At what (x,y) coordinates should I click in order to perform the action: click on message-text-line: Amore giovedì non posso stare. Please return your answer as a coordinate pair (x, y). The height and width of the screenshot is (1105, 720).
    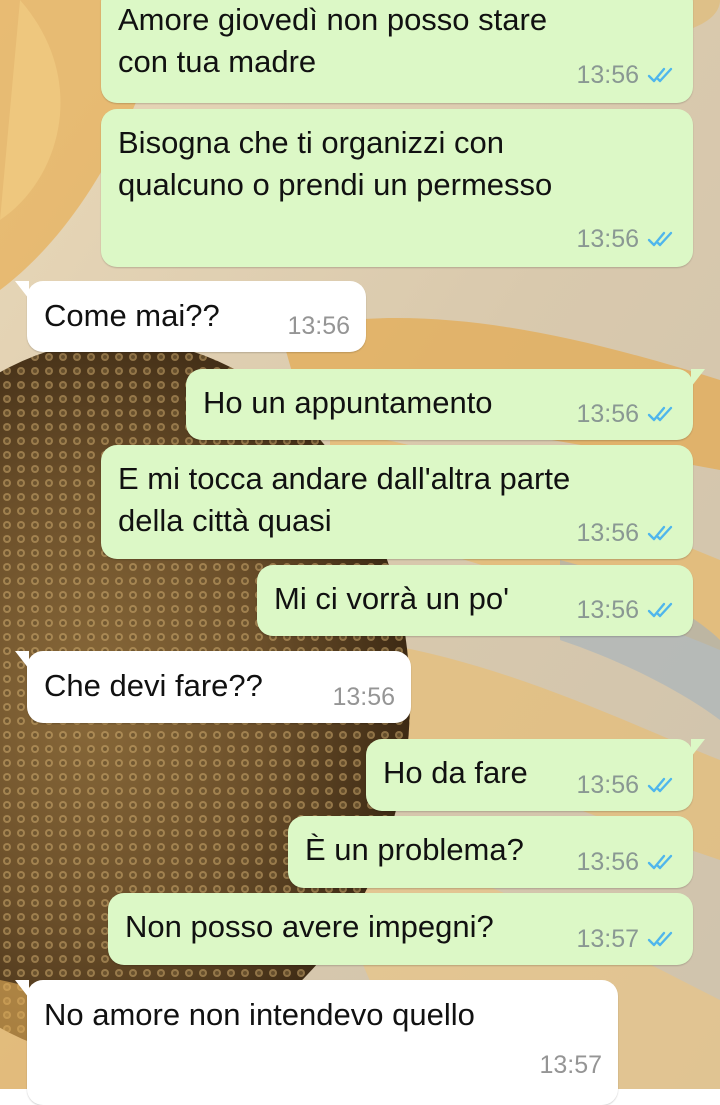
    Looking at the image, I should click on (333, 19).